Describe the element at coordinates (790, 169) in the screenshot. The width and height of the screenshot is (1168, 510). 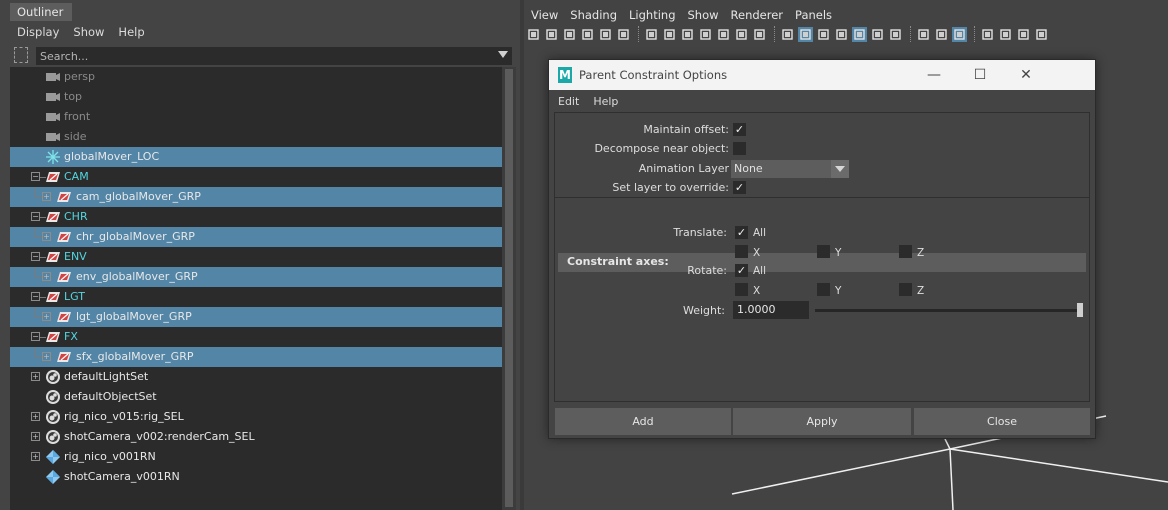
I see `animation-layer-dropdown: None` at that location.